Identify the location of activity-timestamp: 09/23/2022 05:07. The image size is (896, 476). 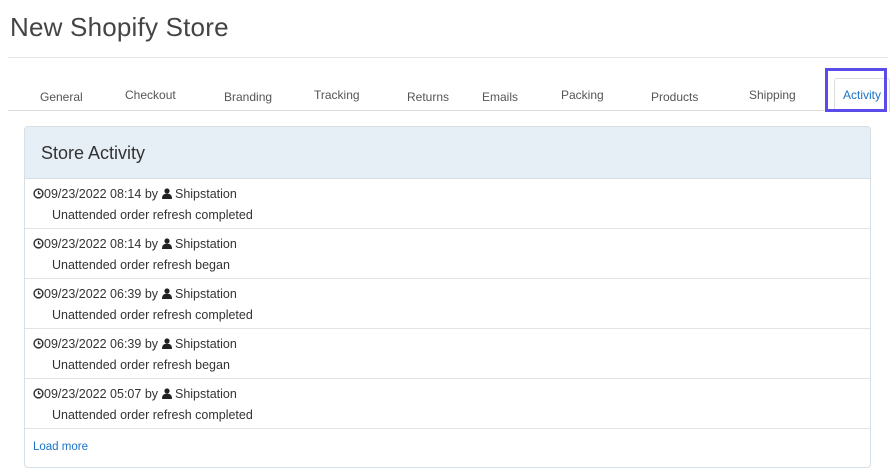
(93, 394).